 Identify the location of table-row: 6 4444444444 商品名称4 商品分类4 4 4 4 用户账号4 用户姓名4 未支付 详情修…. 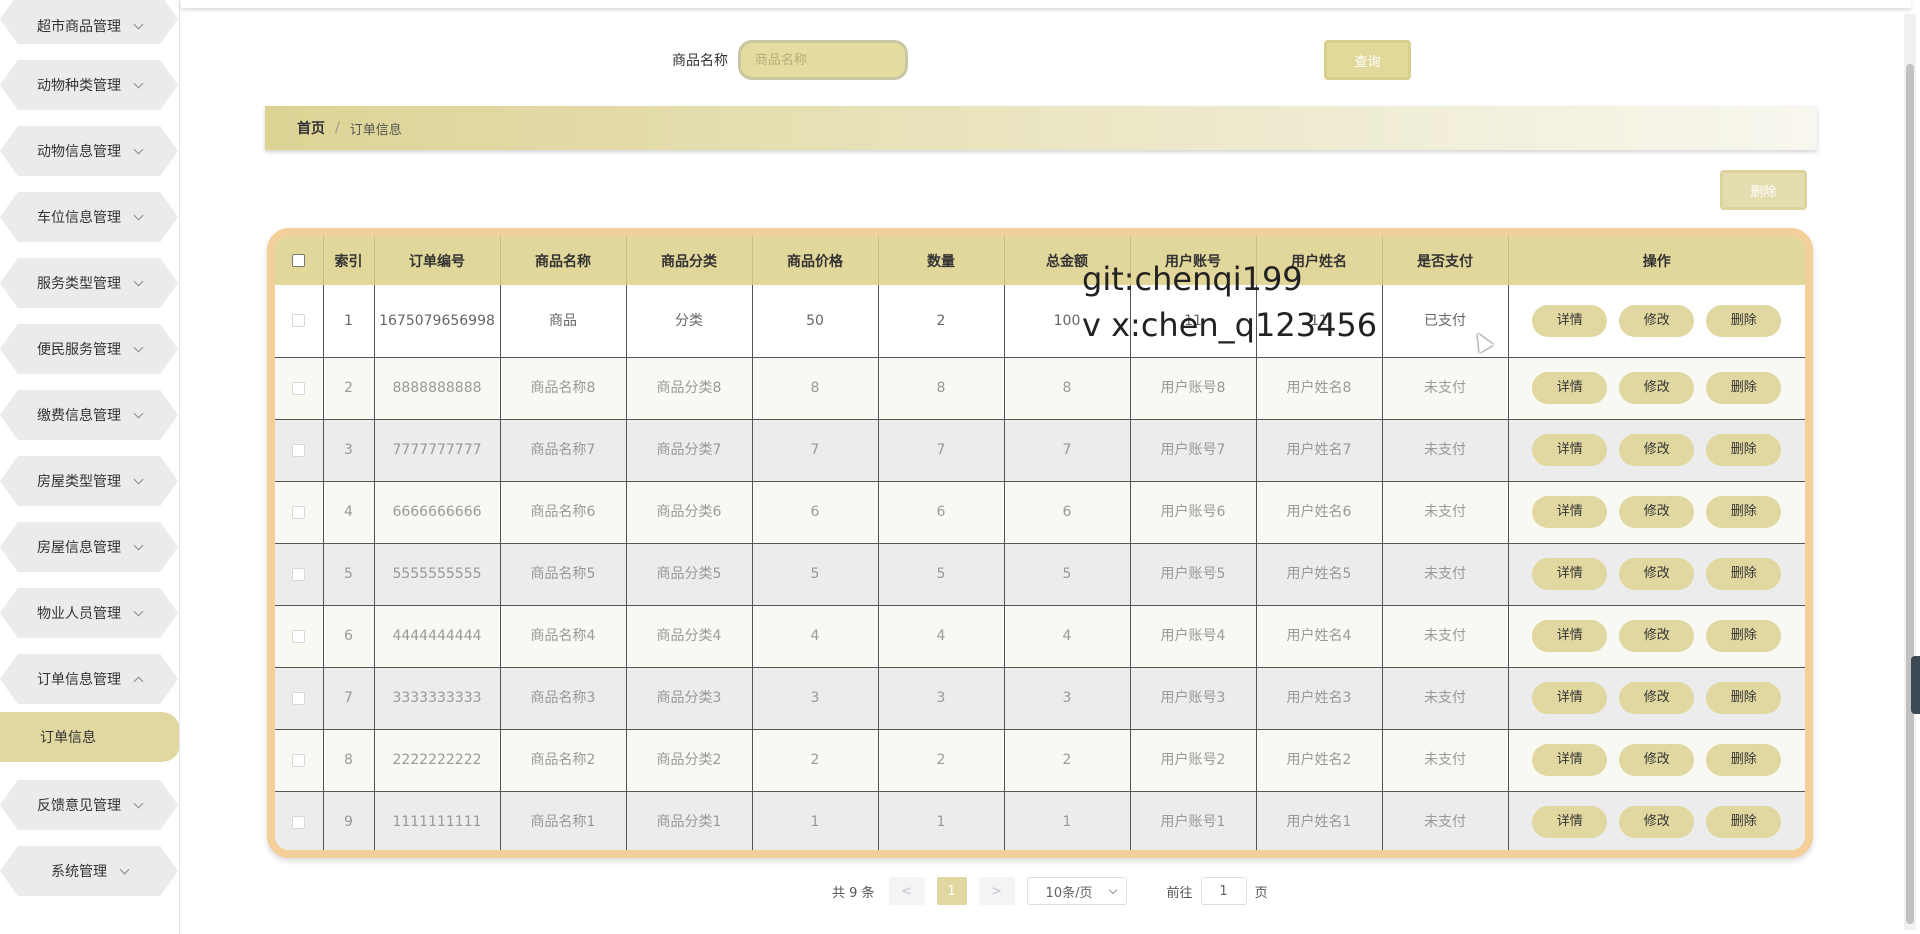
(1040, 636).